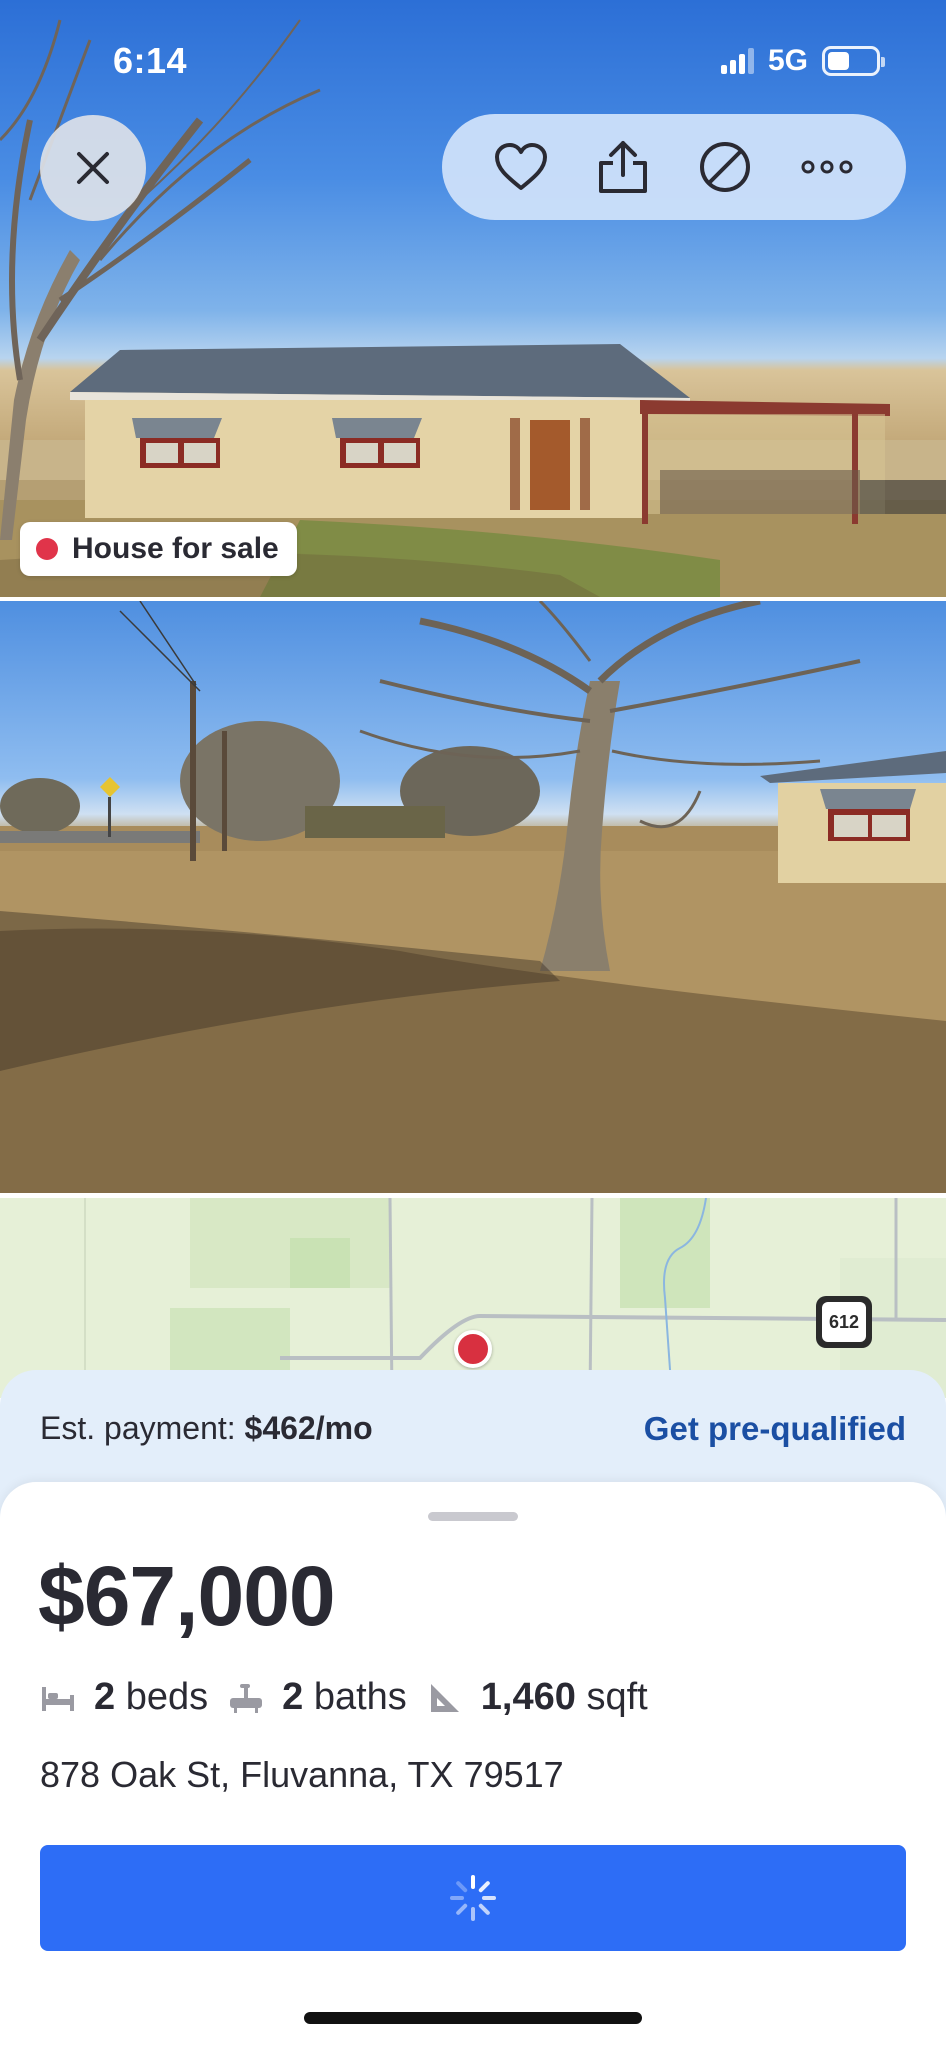 Image resolution: width=946 pixels, height=2048 pixels. I want to click on route-shield-icon: 612, so click(844, 1322).